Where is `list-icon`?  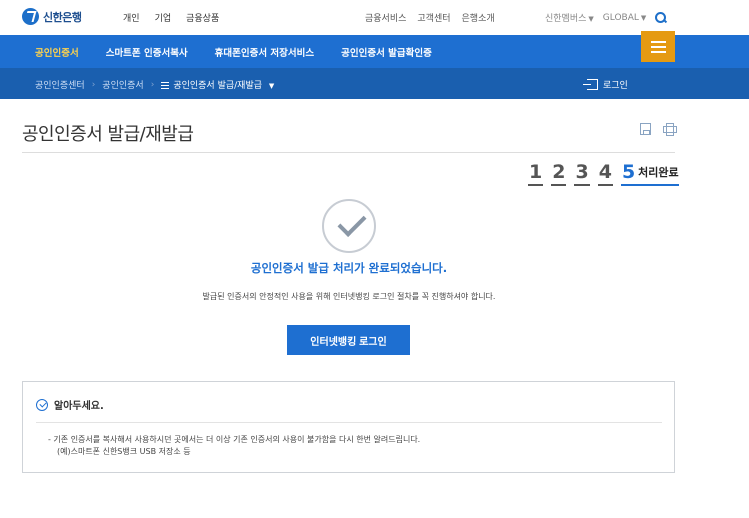
list-icon is located at coordinates (165, 85).